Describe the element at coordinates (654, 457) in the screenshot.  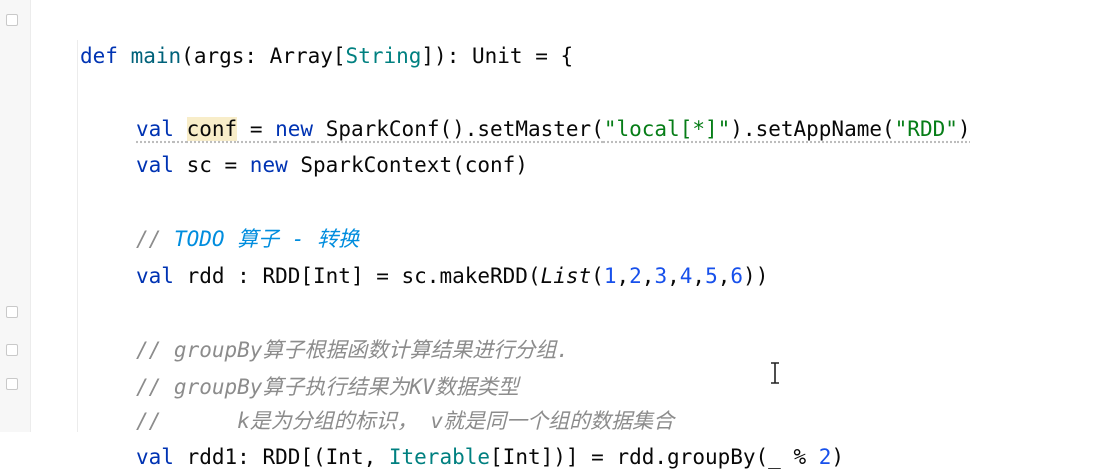
I see `code-text: [Int])] = rdd.groupBy(_ %` at that location.